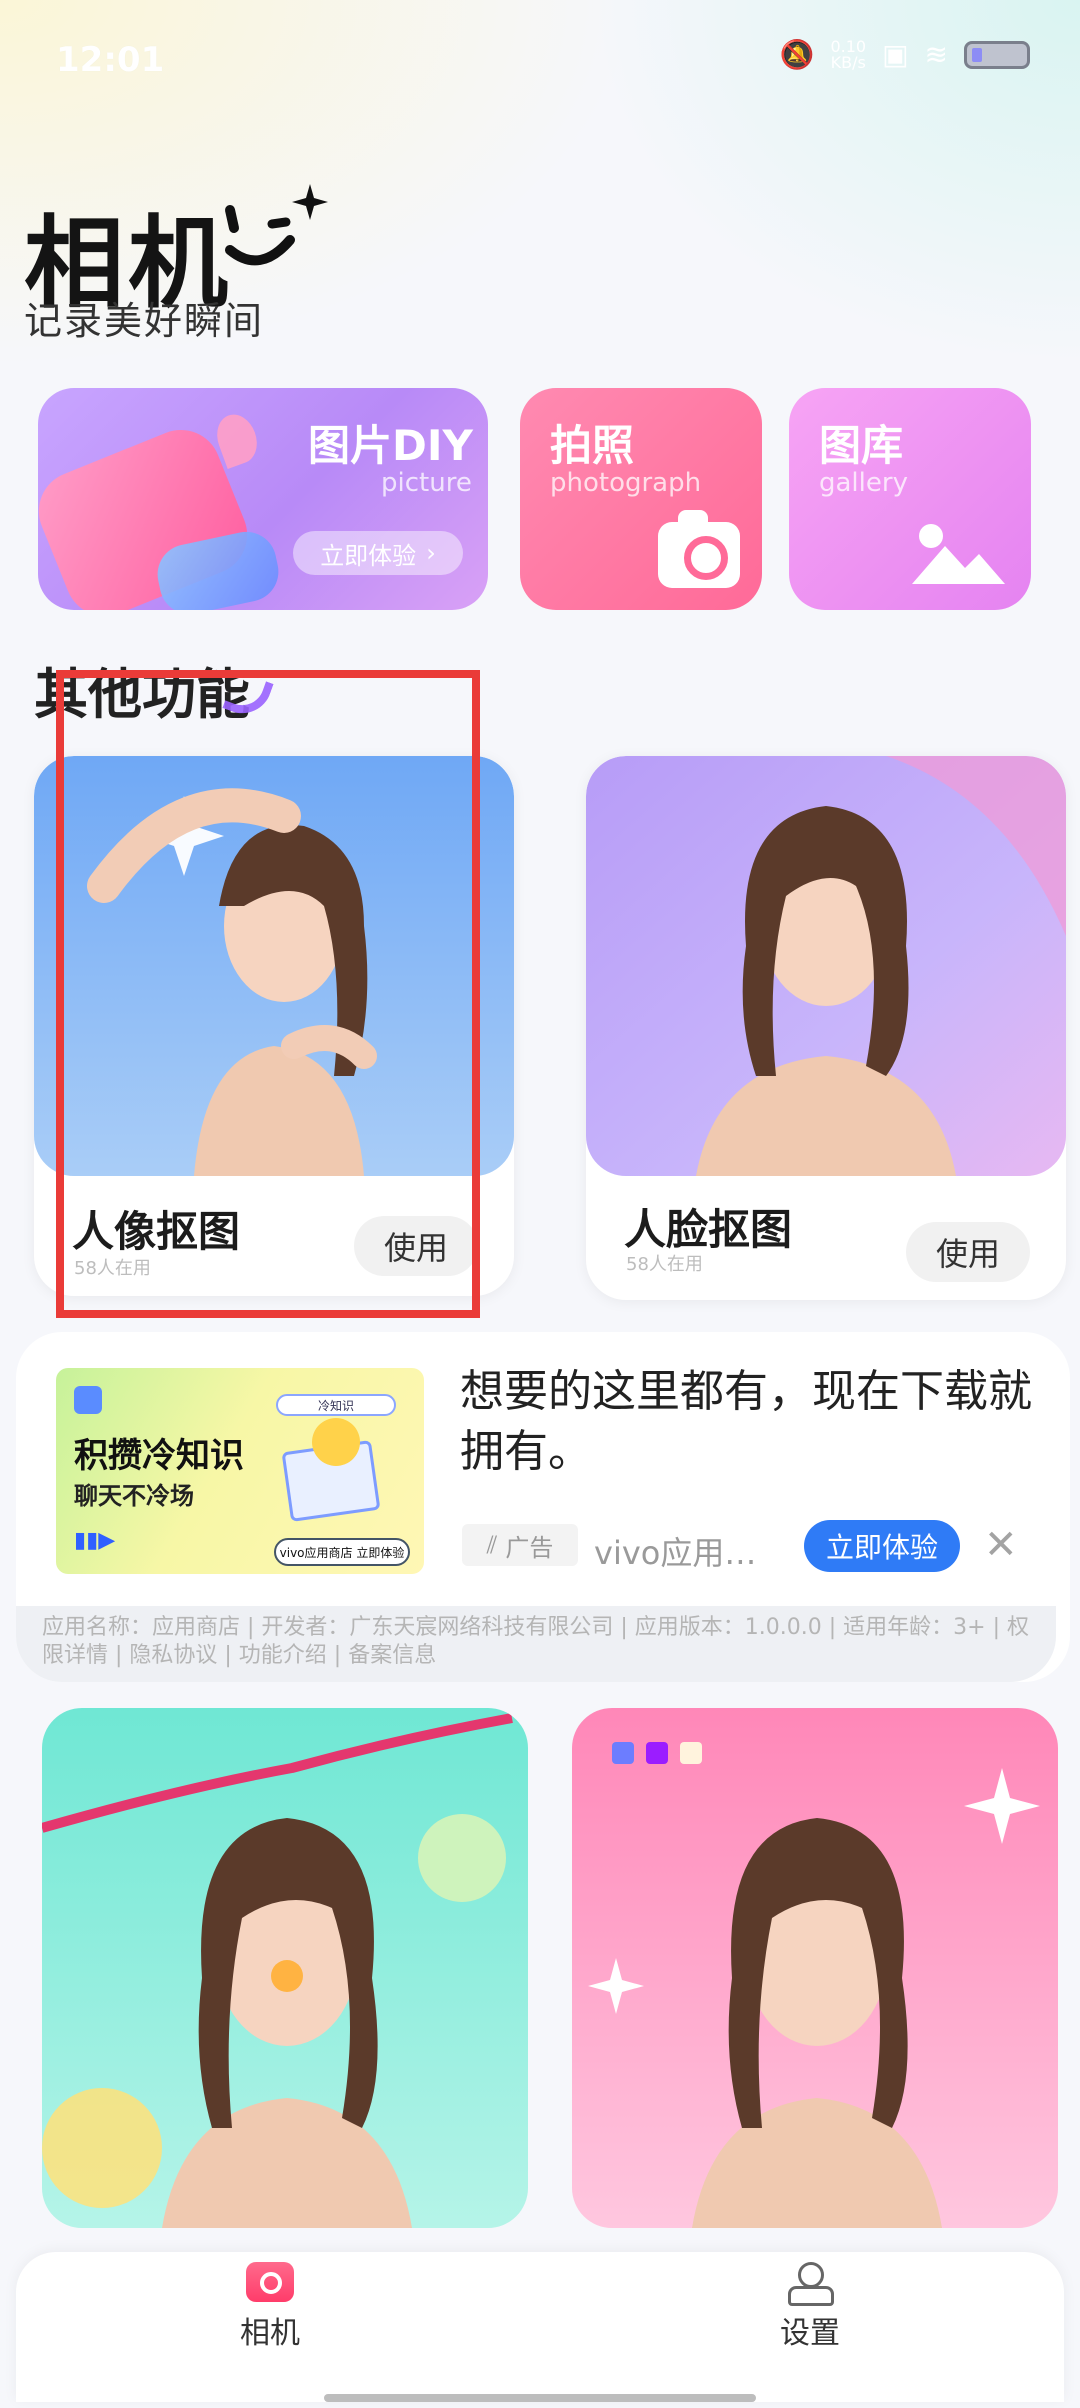 The image size is (1080, 2408). I want to click on status-icons: 🔕 0.10 KB/s ▣ ≋, so click(905, 54).